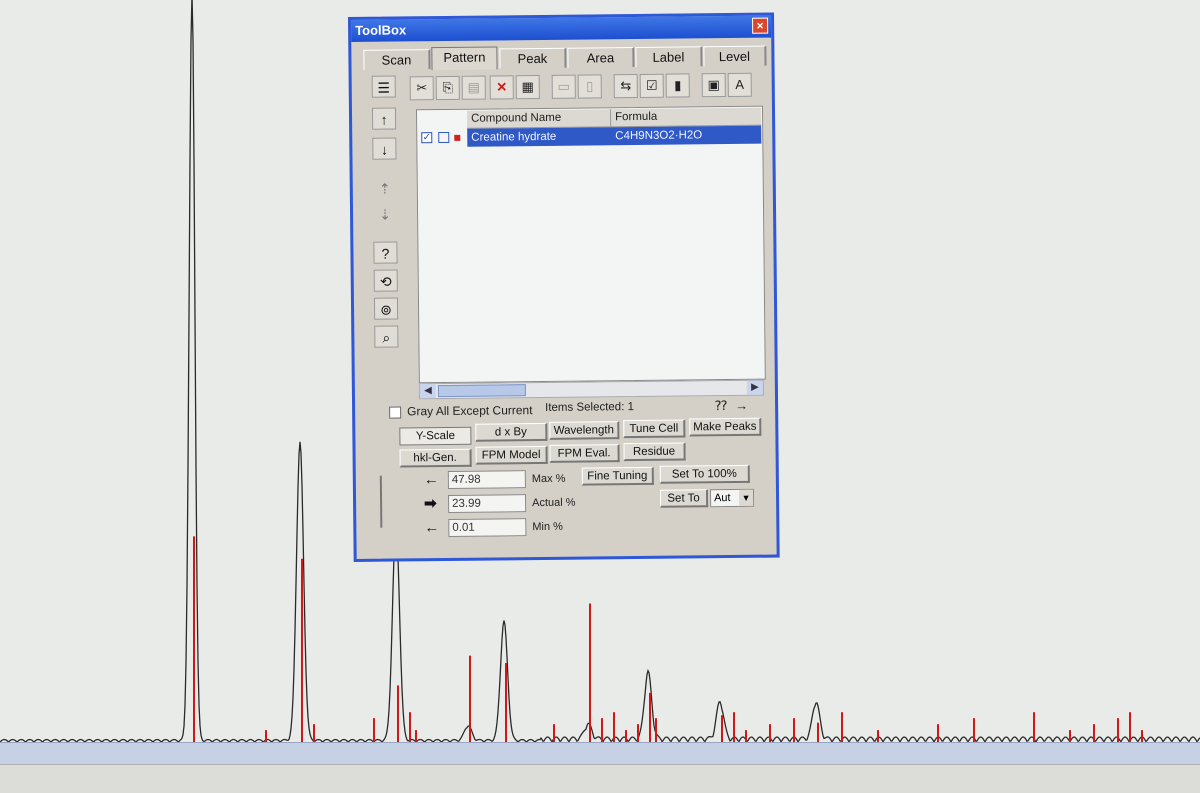 Image resolution: width=1200 pixels, height=793 pixels. Describe the element at coordinates (395, 412) in the screenshot. I see `gray-all-checkbox` at that location.